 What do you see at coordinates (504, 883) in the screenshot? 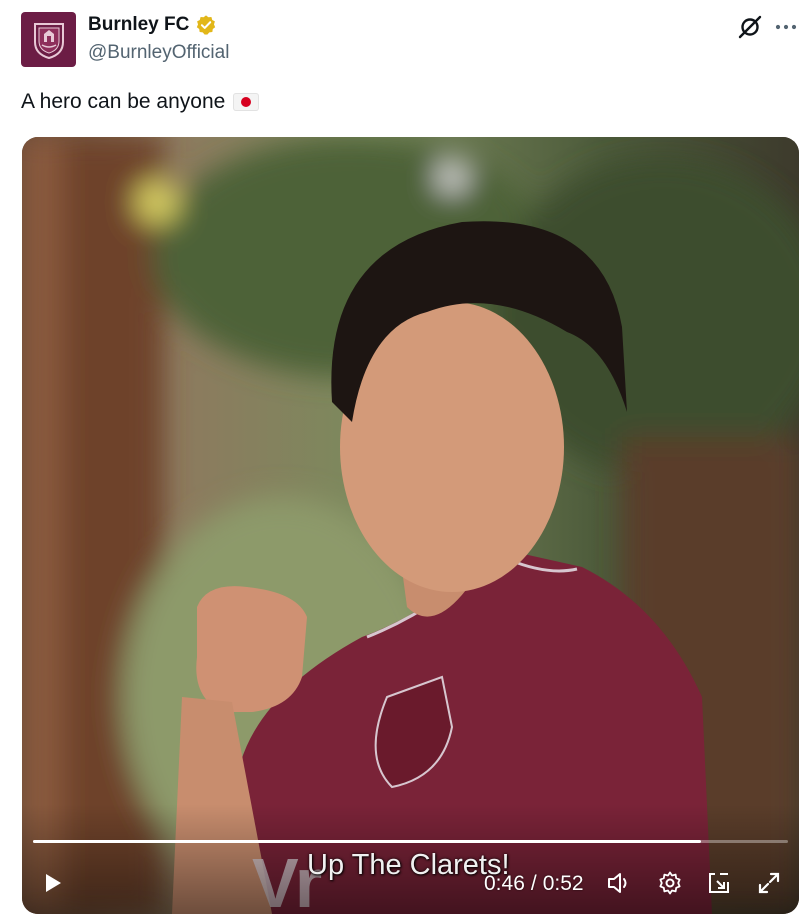
I see `current-time: 0:46` at bounding box center [504, 883].